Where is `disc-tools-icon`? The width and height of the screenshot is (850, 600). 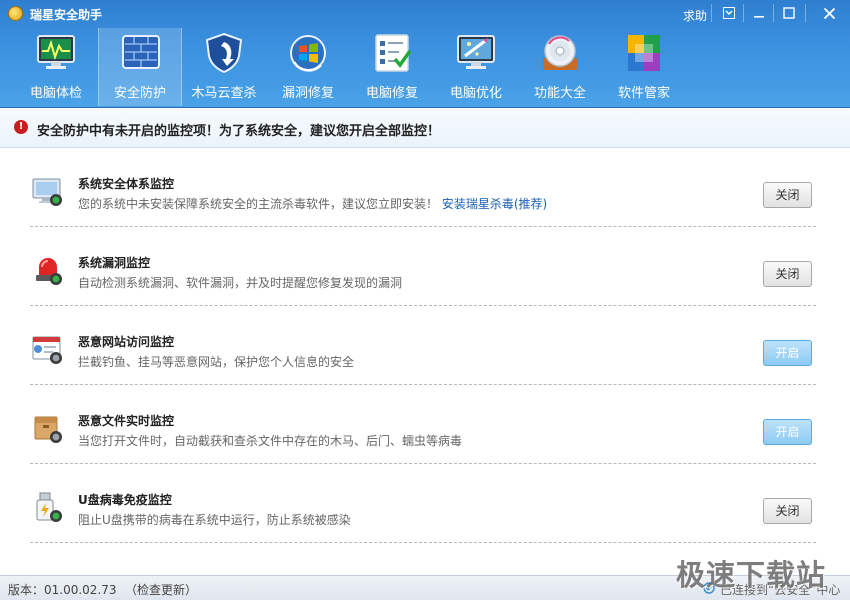
disc-tools-icon is located at coordinates (560, 52).